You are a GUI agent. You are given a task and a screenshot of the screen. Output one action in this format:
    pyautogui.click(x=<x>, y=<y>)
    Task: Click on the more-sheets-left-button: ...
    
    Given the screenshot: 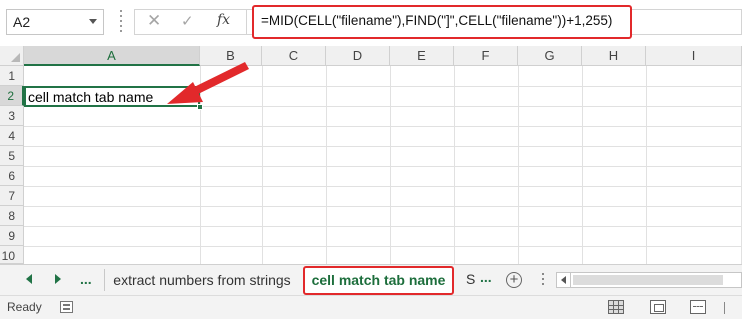 What is the action you would take?
    pyautogui.click(x=86, y=279)
    